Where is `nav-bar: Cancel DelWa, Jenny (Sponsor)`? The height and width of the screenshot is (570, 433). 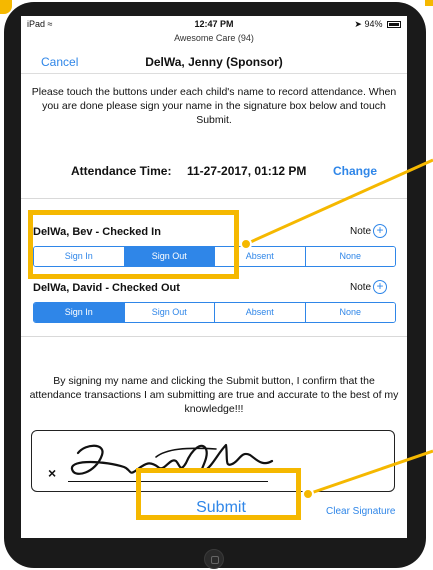
nav-bar: Cancel DelWa, Jenny (Sponsor) is located at coordinates (214, 60).